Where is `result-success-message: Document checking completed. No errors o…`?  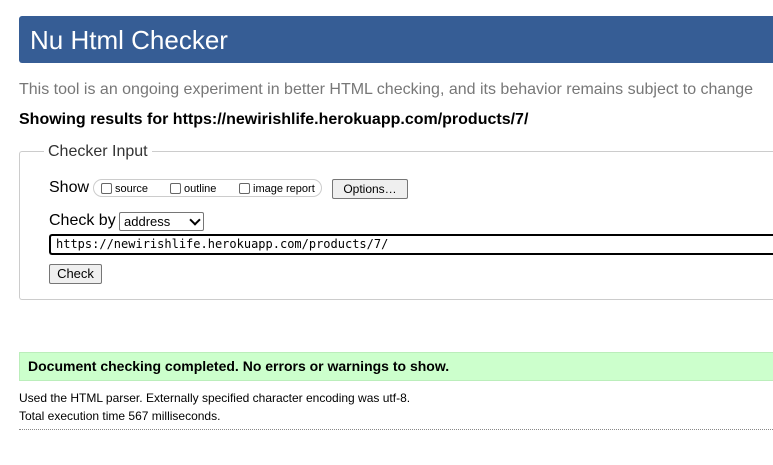
result-success-message: Document checking completed. No errors o… is located at coordinates (396, 366).